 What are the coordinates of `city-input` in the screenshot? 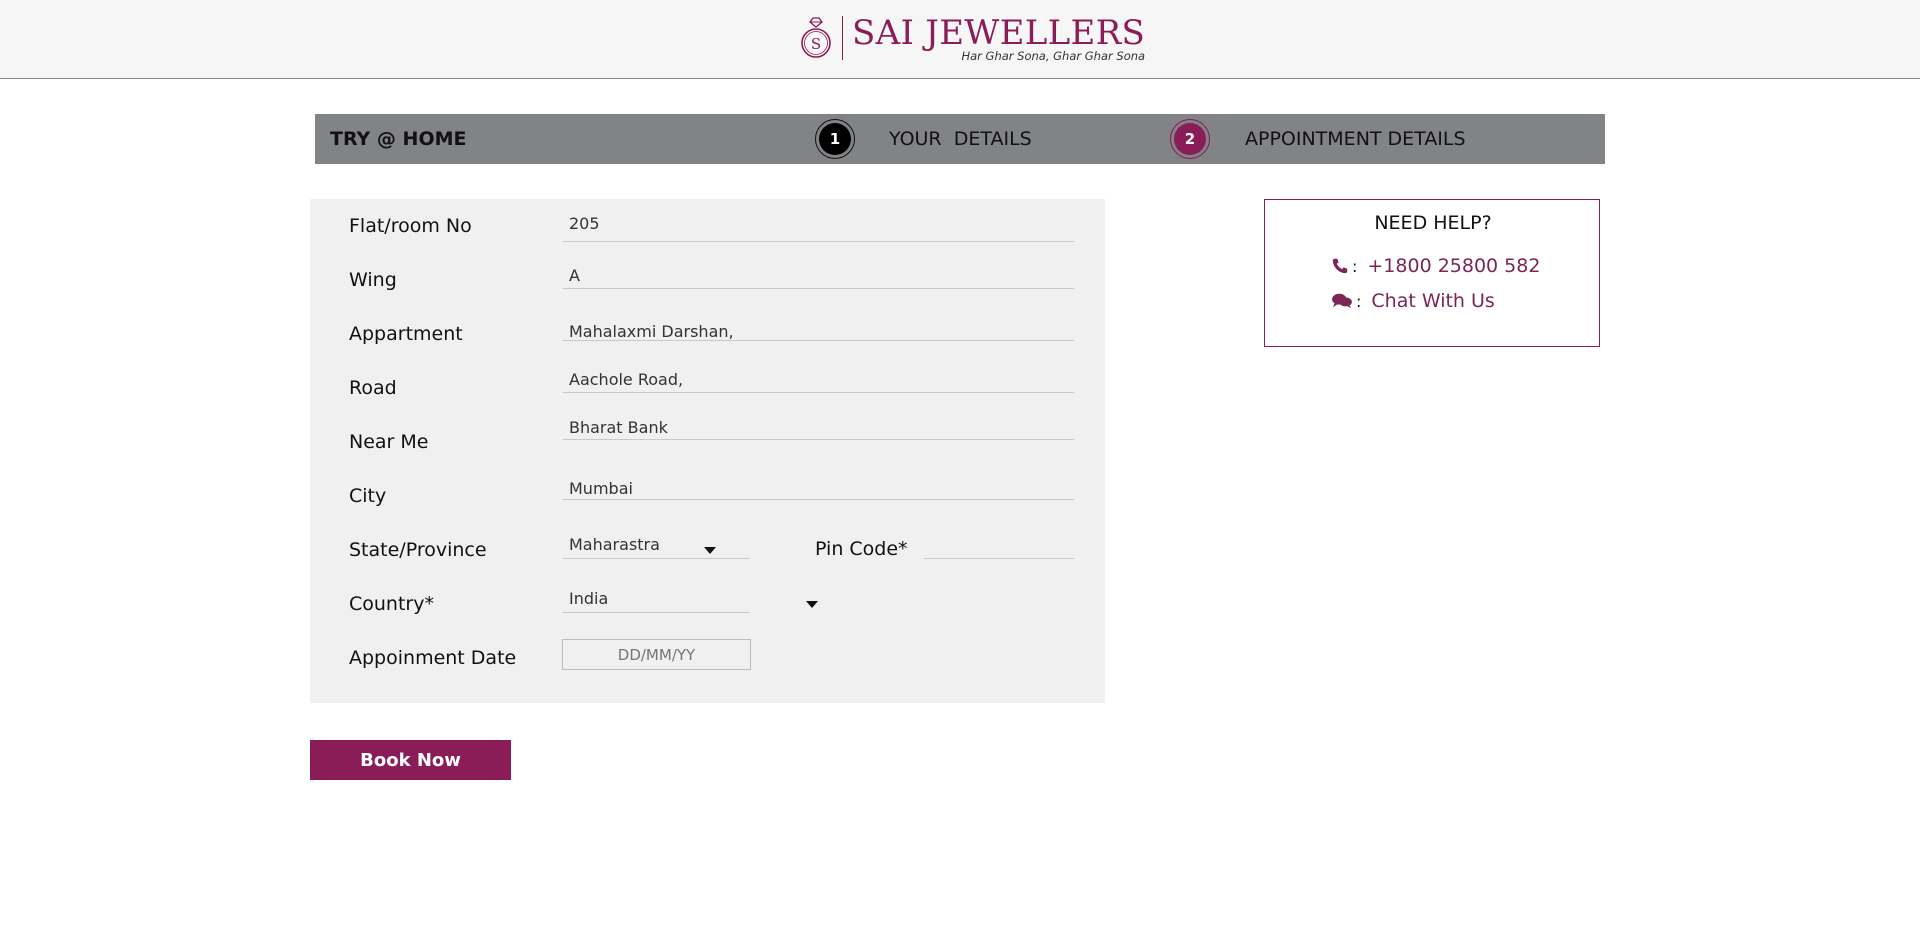 It's located at (818, 488).